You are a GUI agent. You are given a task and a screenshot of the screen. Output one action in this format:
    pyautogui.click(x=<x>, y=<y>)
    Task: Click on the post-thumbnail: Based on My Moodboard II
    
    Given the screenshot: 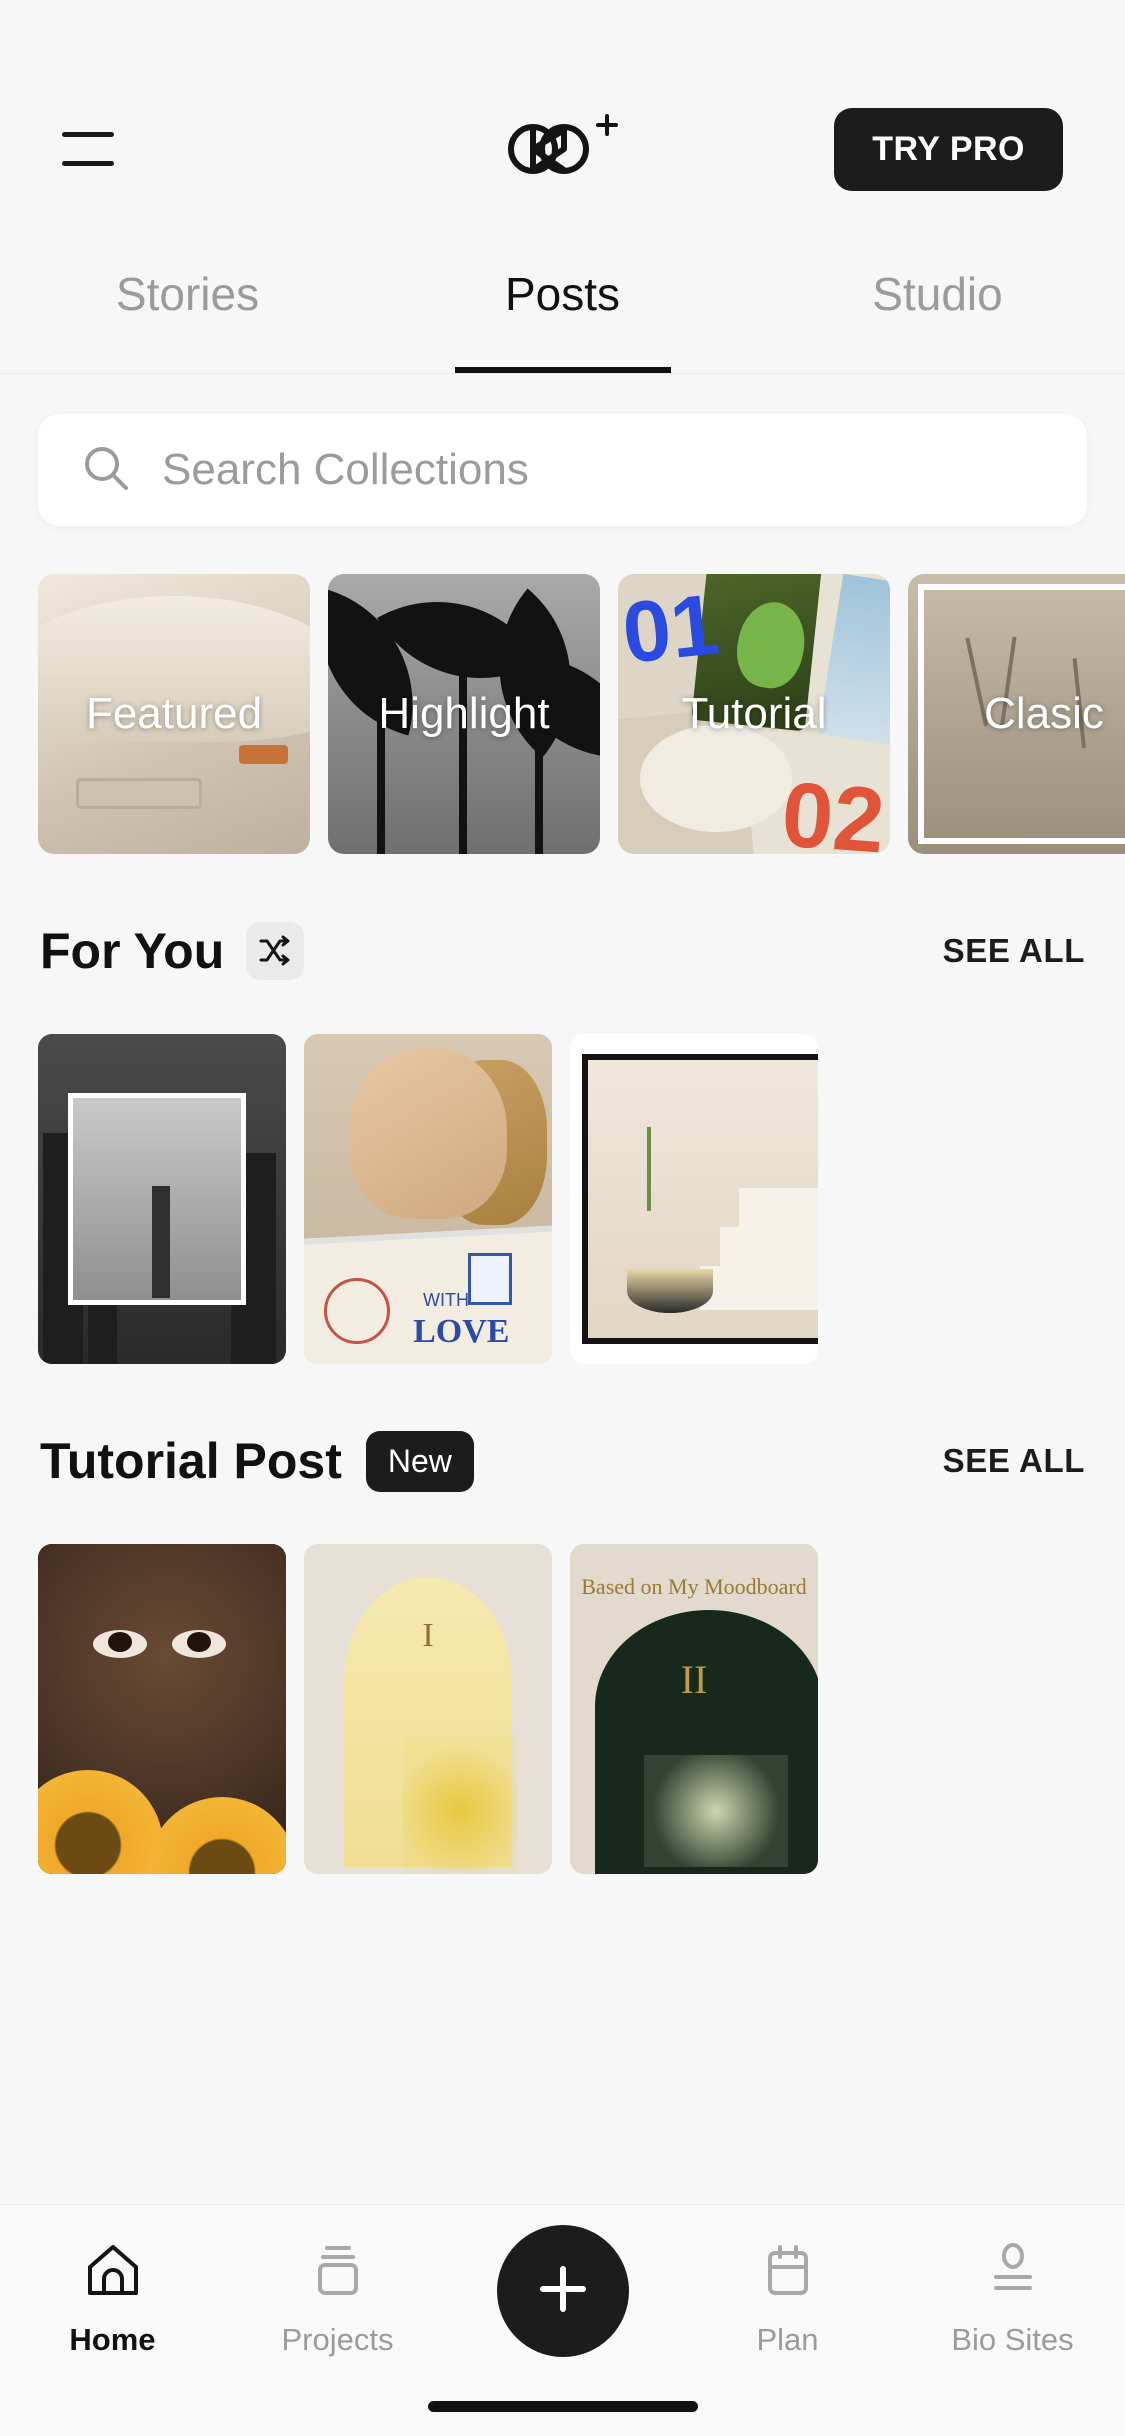 What is the action you would take?
    pyautogui.click(x=694, y=1709)
    